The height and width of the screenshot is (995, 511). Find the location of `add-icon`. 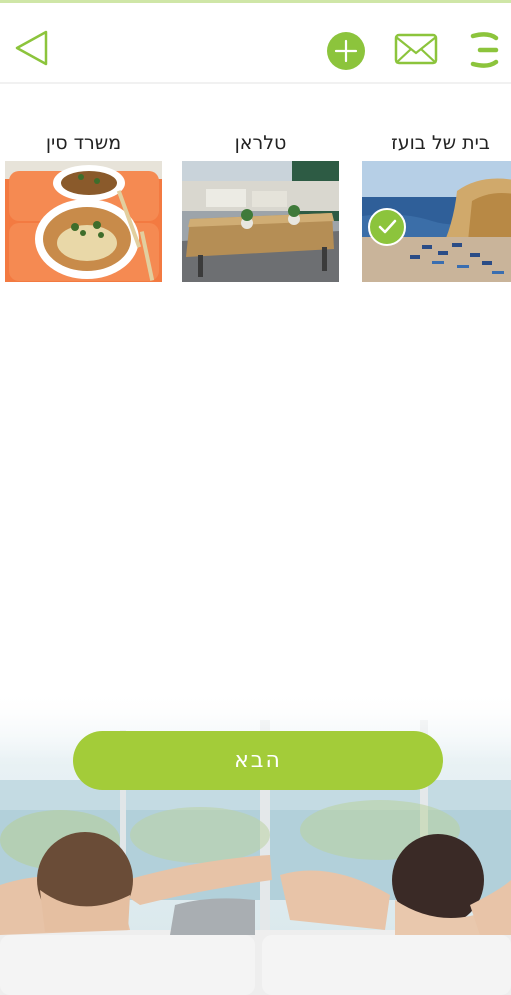

add-icon is located at coordinates (346, 51).